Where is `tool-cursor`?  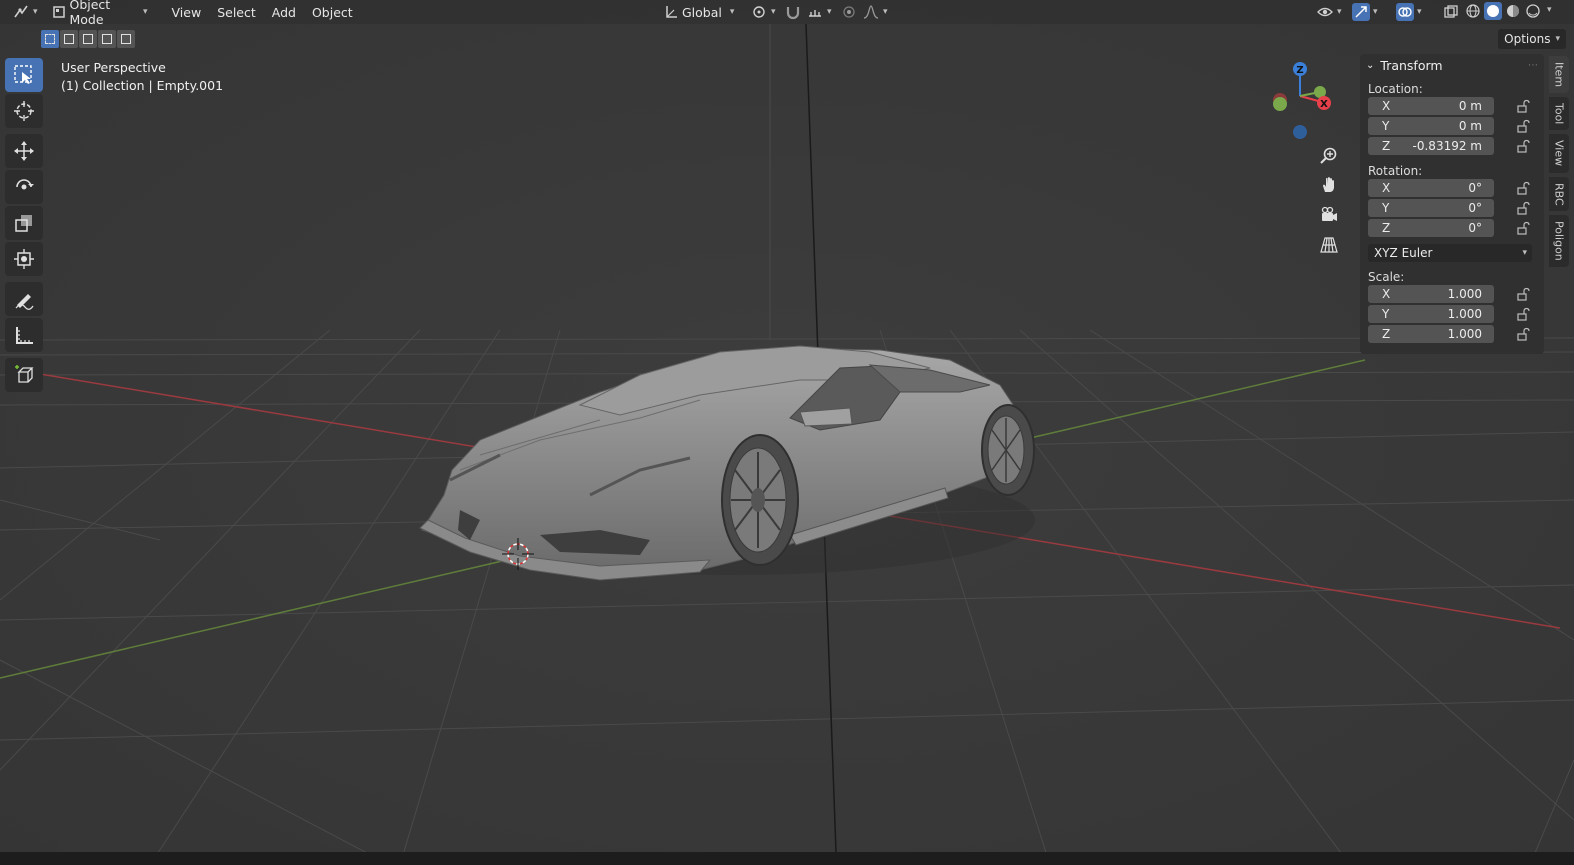 tool-cursor is located at coordinates (24, 111).